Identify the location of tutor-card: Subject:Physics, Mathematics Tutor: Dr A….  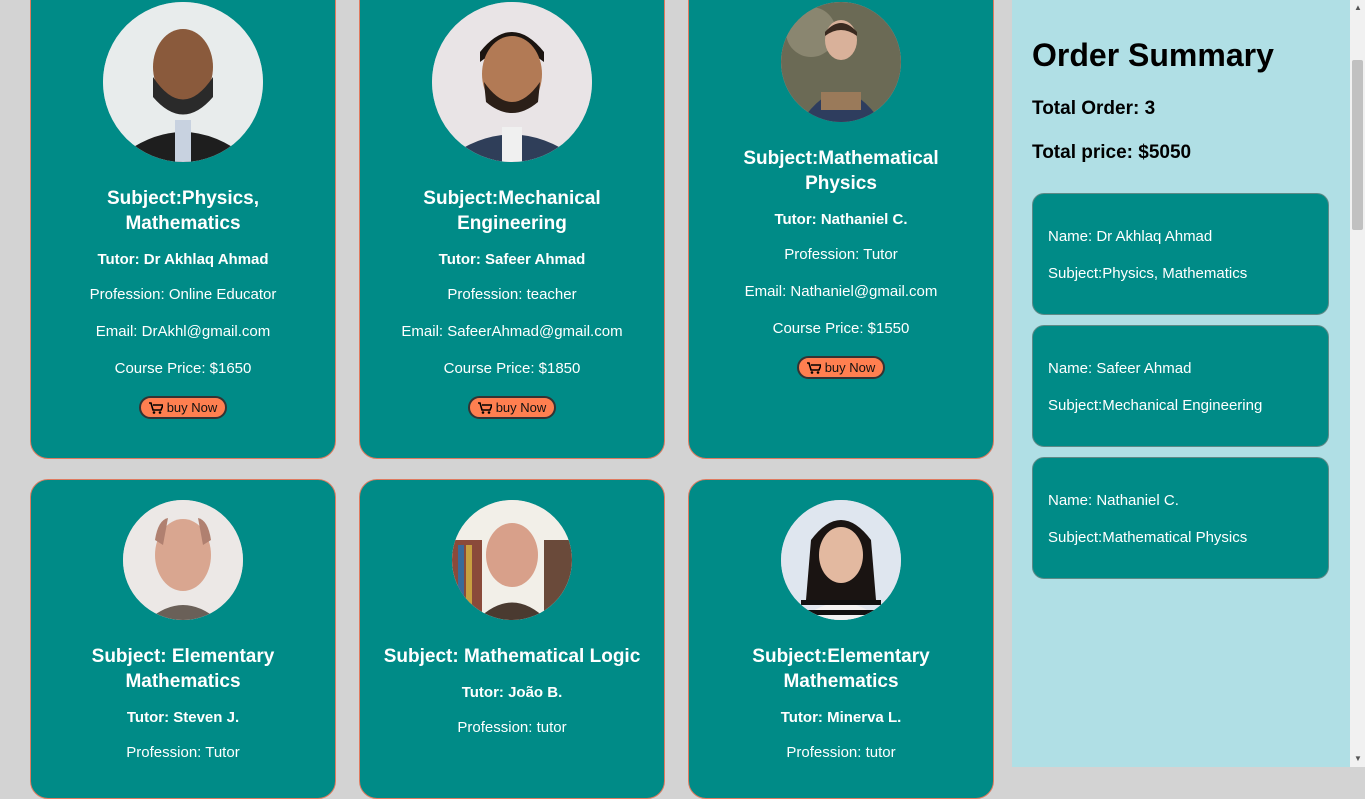
(183, 229).